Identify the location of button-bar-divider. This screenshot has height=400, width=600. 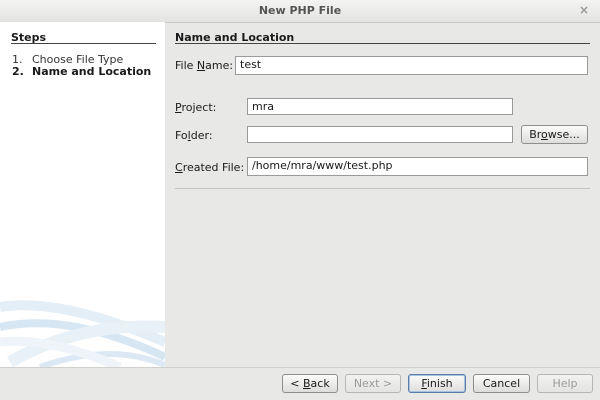
(300, 367).